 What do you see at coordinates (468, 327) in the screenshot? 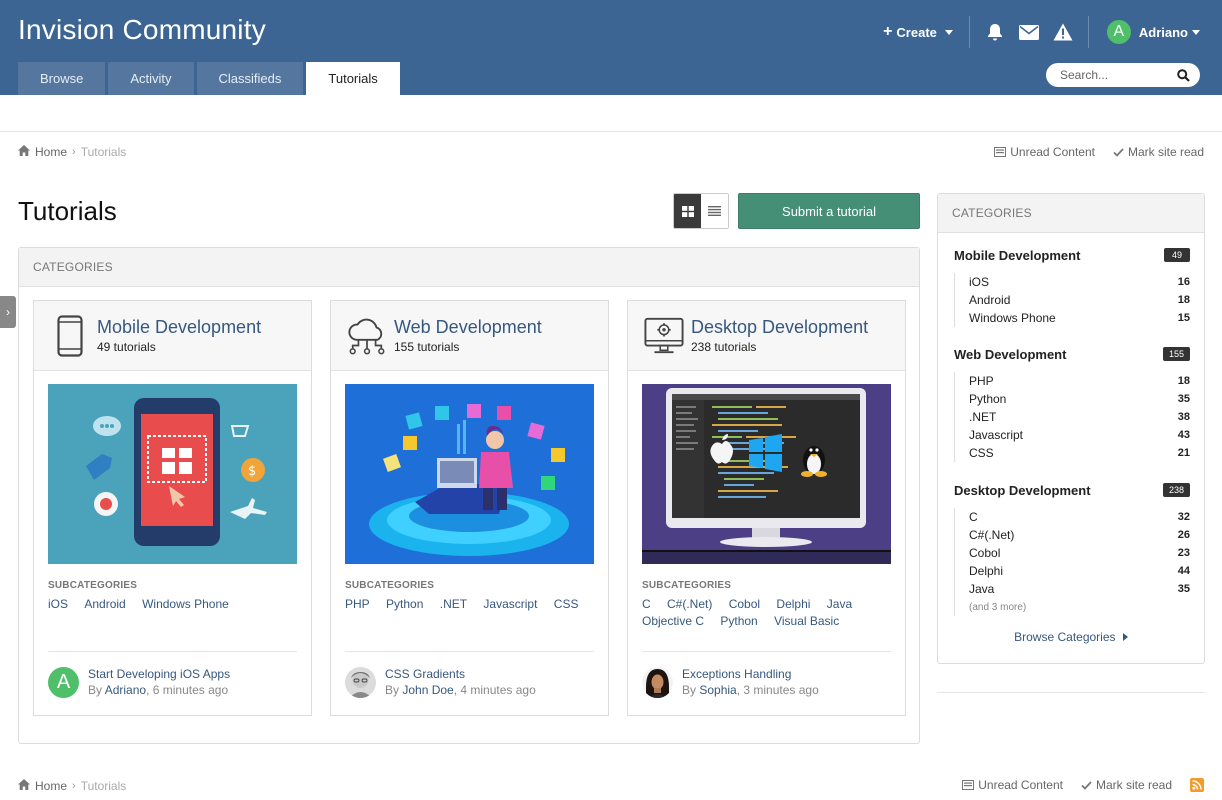
I see `card-title: Web Development` at bounding box center [468, 327].